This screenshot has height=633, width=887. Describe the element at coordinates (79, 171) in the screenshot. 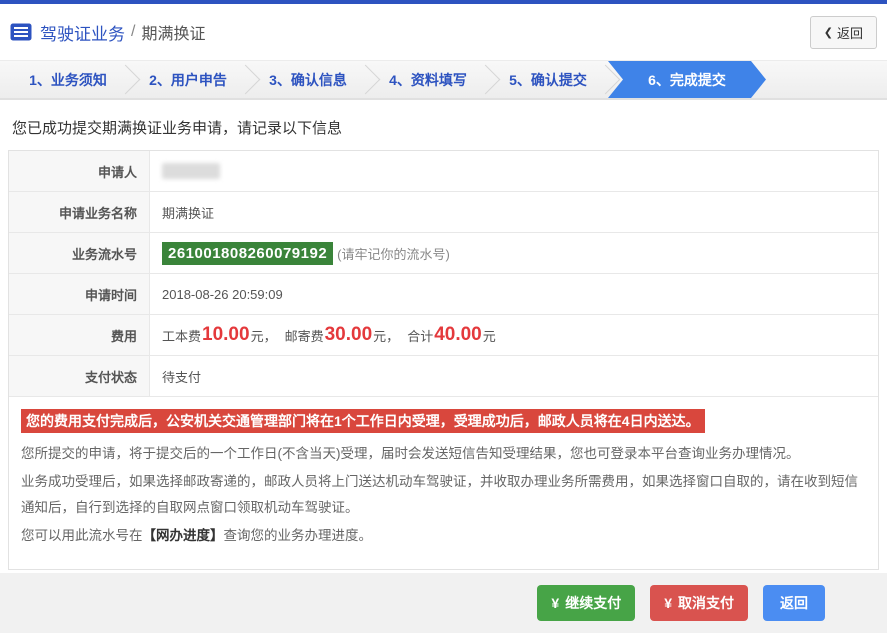

I see `row-label: 申请人` at that location.